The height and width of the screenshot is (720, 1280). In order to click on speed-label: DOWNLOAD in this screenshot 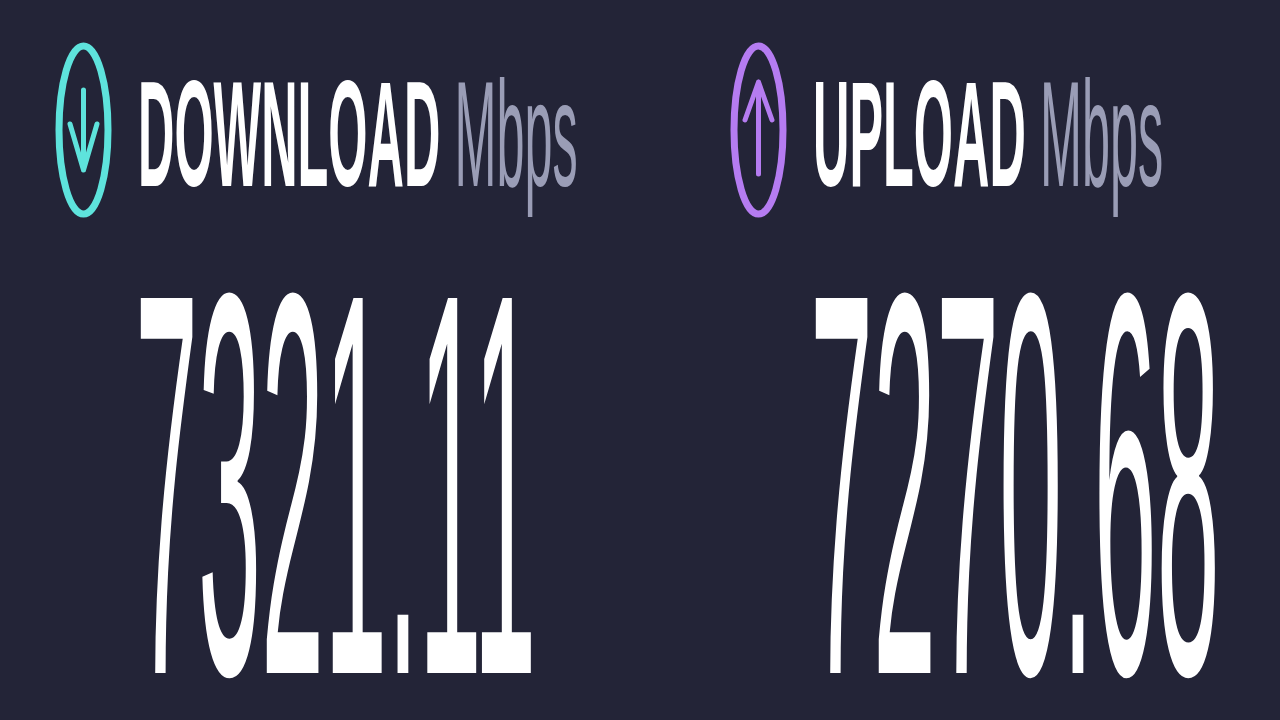, I will do `click(289, 134)`.